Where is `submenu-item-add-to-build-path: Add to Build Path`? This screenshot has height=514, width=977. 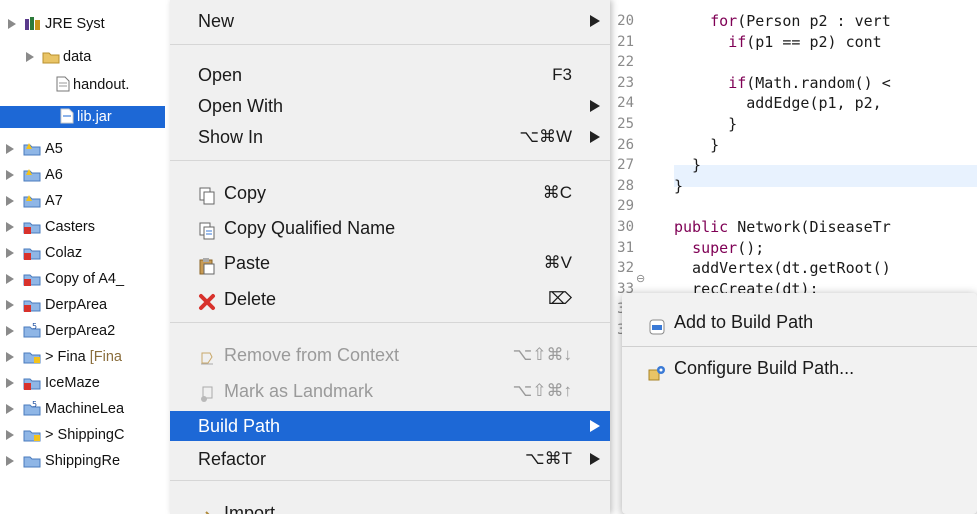
submenu-item-add-to-build-path: Add to Build Path is located at coordinates (799, 322).